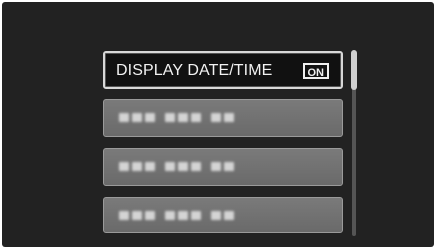 This screenshot has height=251, width=436. I want to click on menu-item-display-date-time: DISPLAY DATE/TIME ON, so click(223, 70).